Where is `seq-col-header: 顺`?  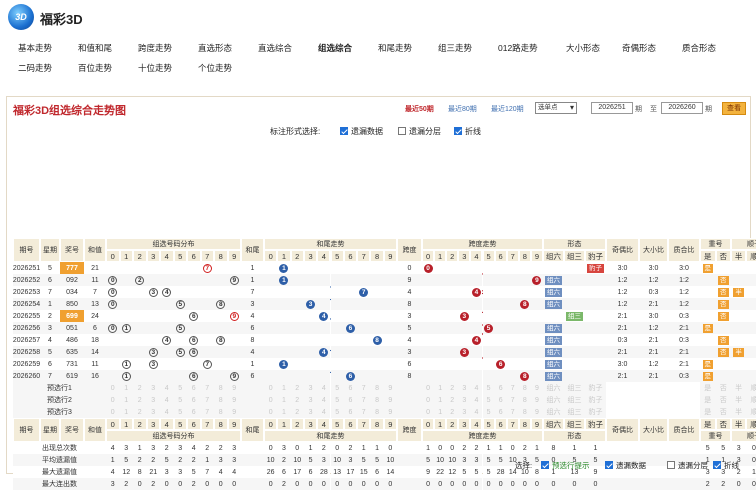 seq-col-header: 顺 is located at coordinates (751, 256).